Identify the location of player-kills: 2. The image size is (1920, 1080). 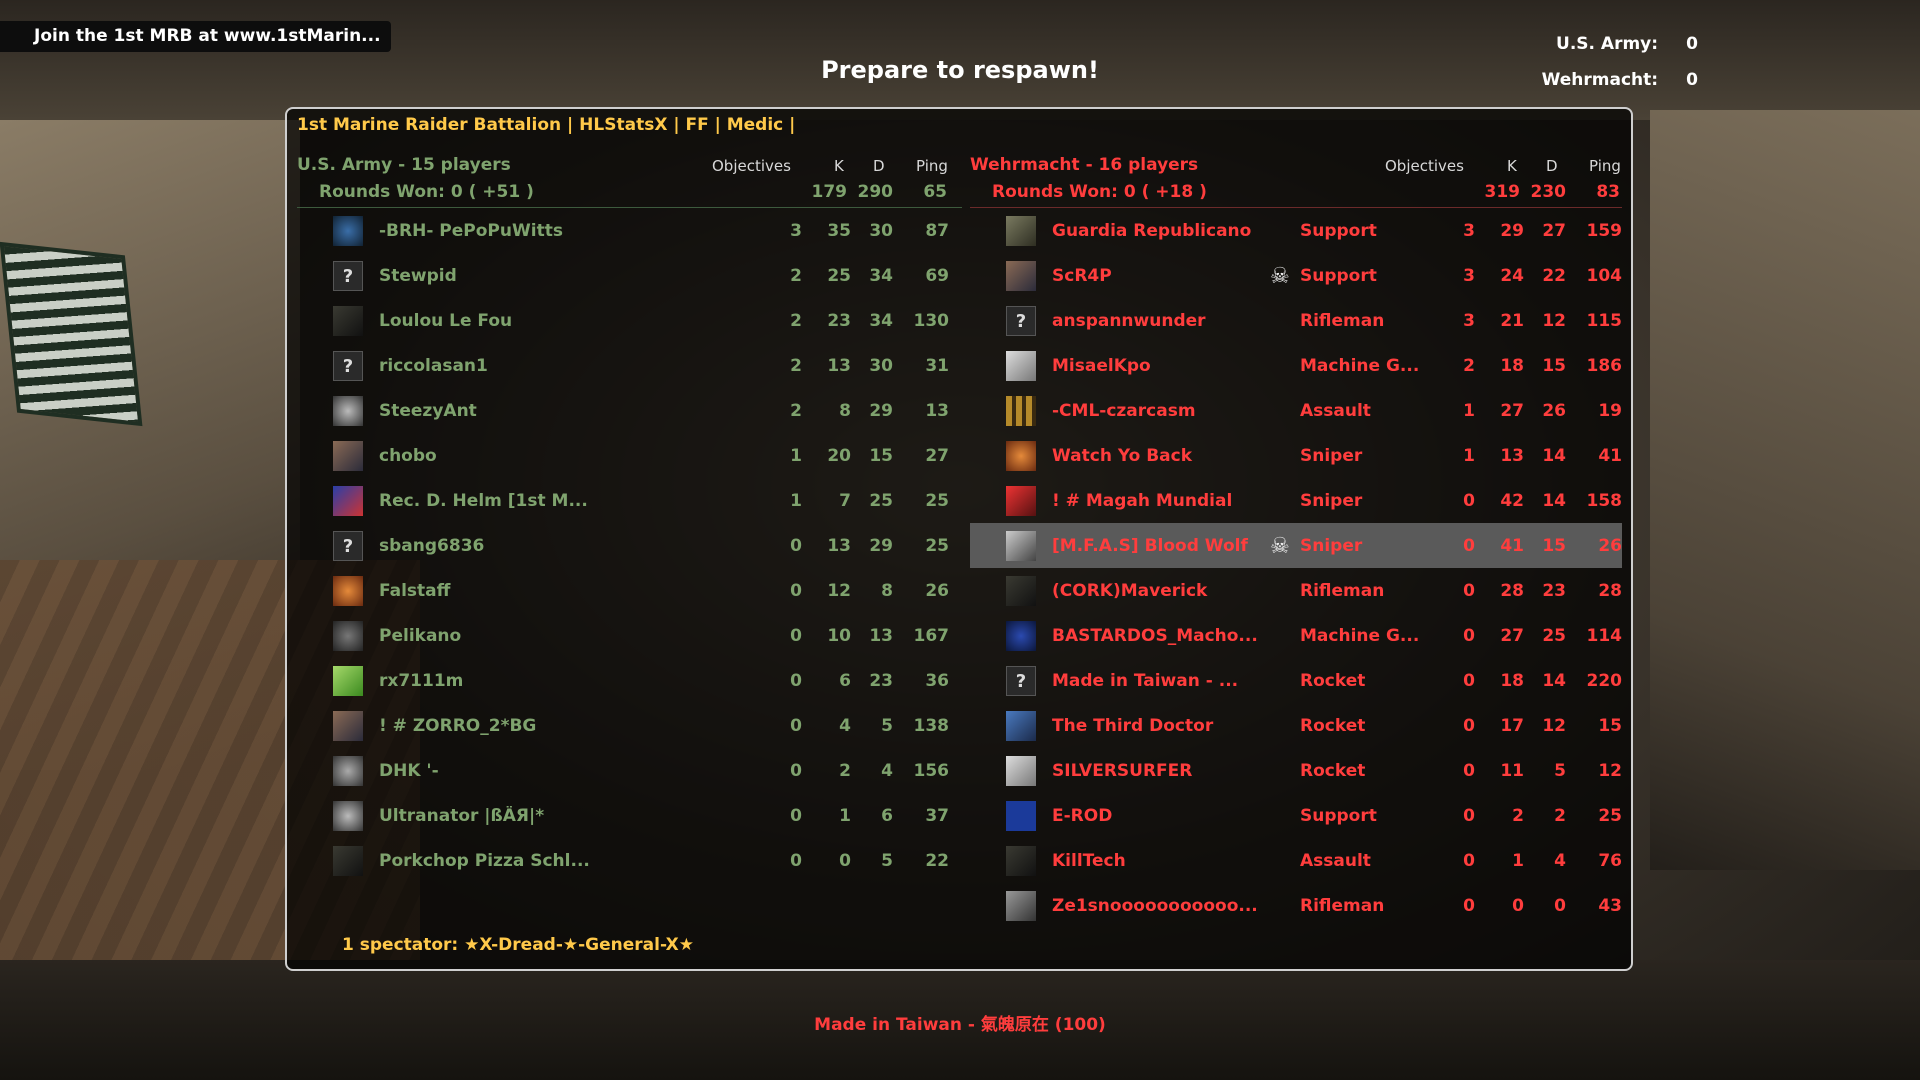
(1518, 816).